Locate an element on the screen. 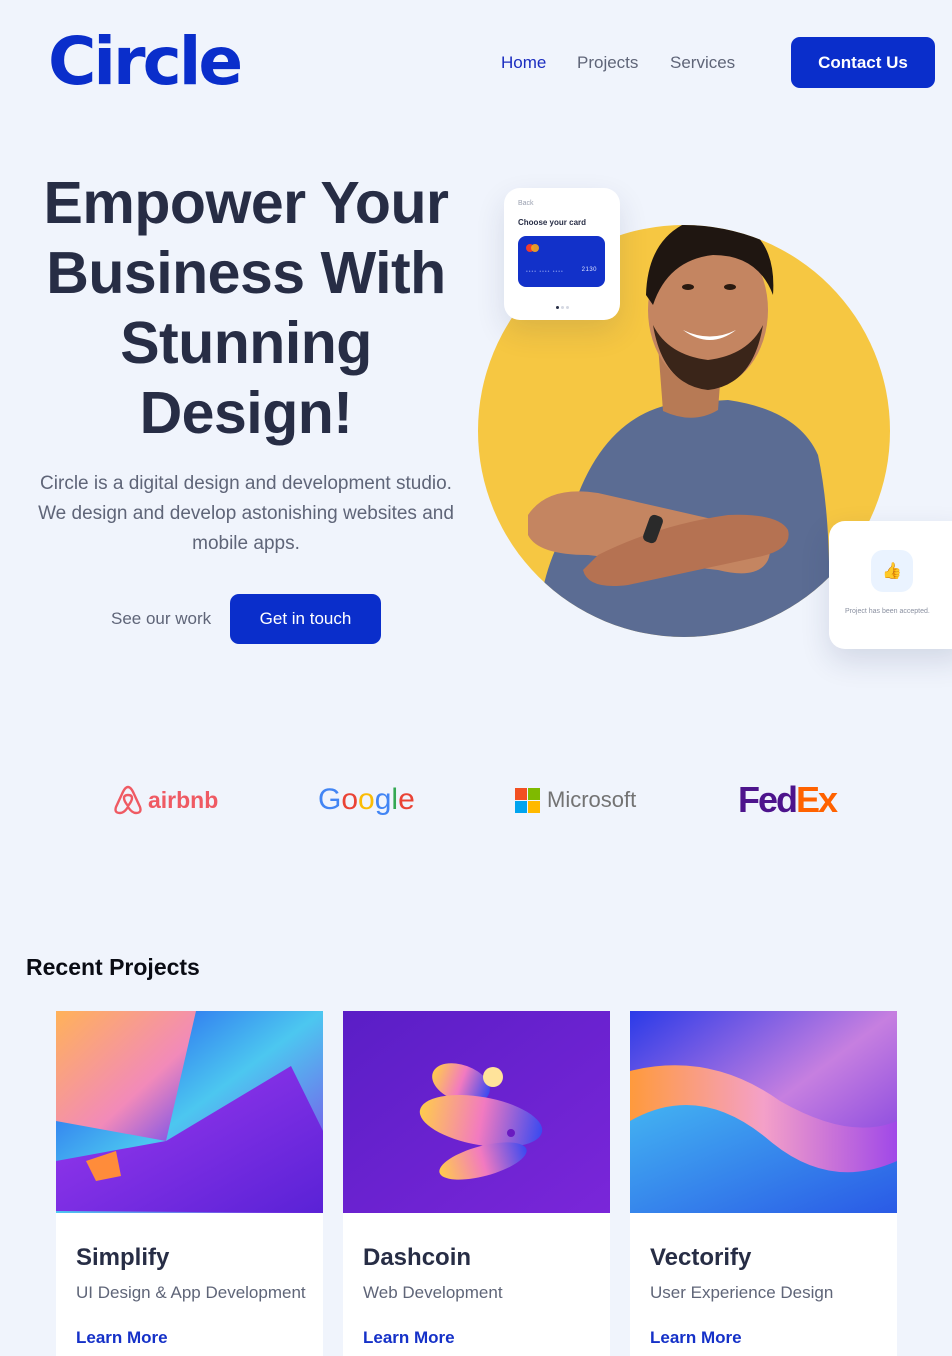 This screenshot has width=952, height=1356. project-category: UI Design & App Development is located at coordinates (191, 1292).